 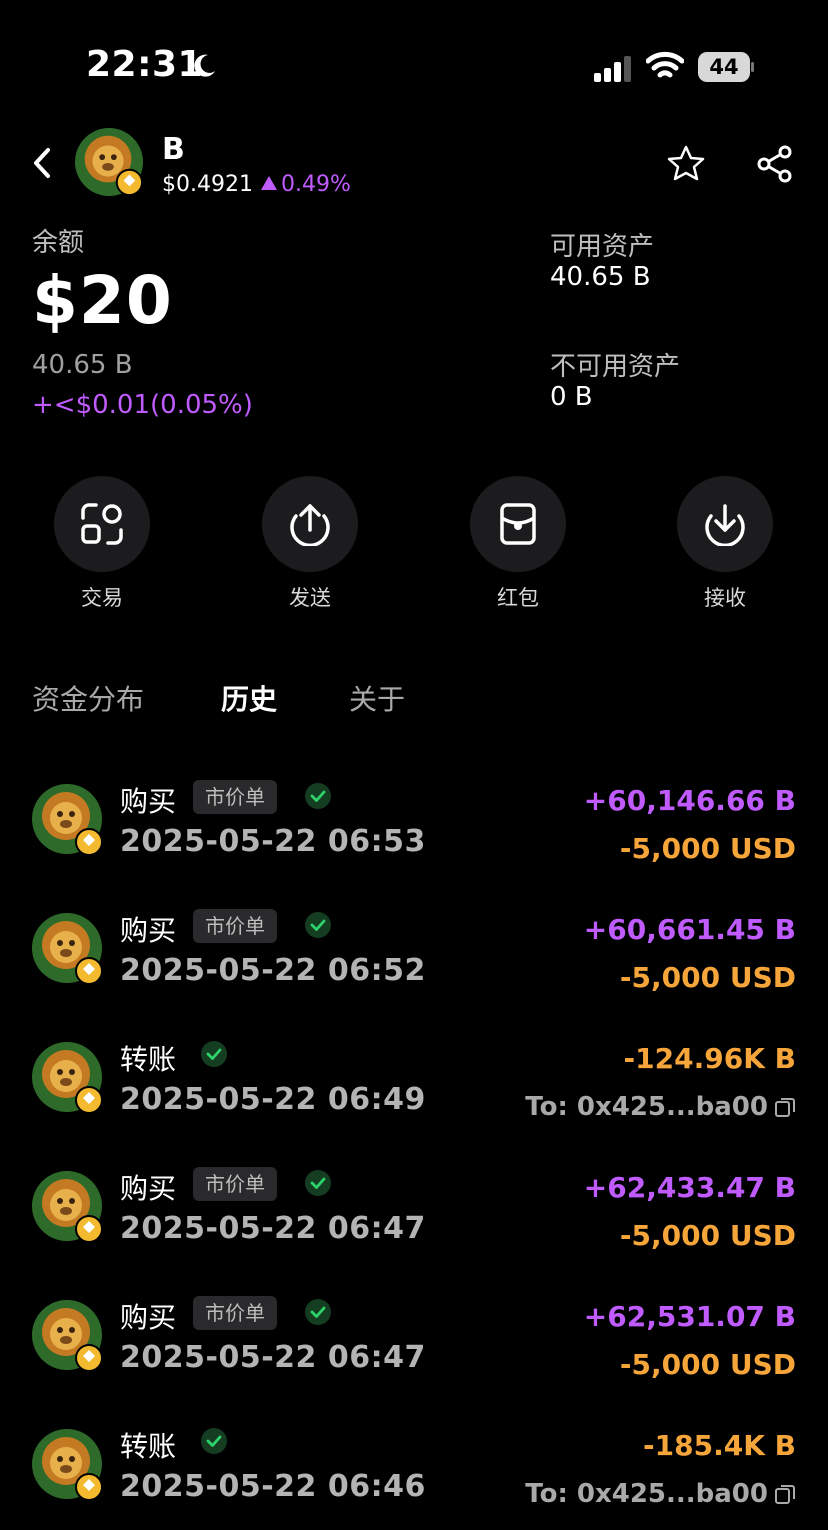 What do you see at coordinates (249, 698) in the screenshot?
I see `tab-history: 历史` at bounding box center [249, 698].